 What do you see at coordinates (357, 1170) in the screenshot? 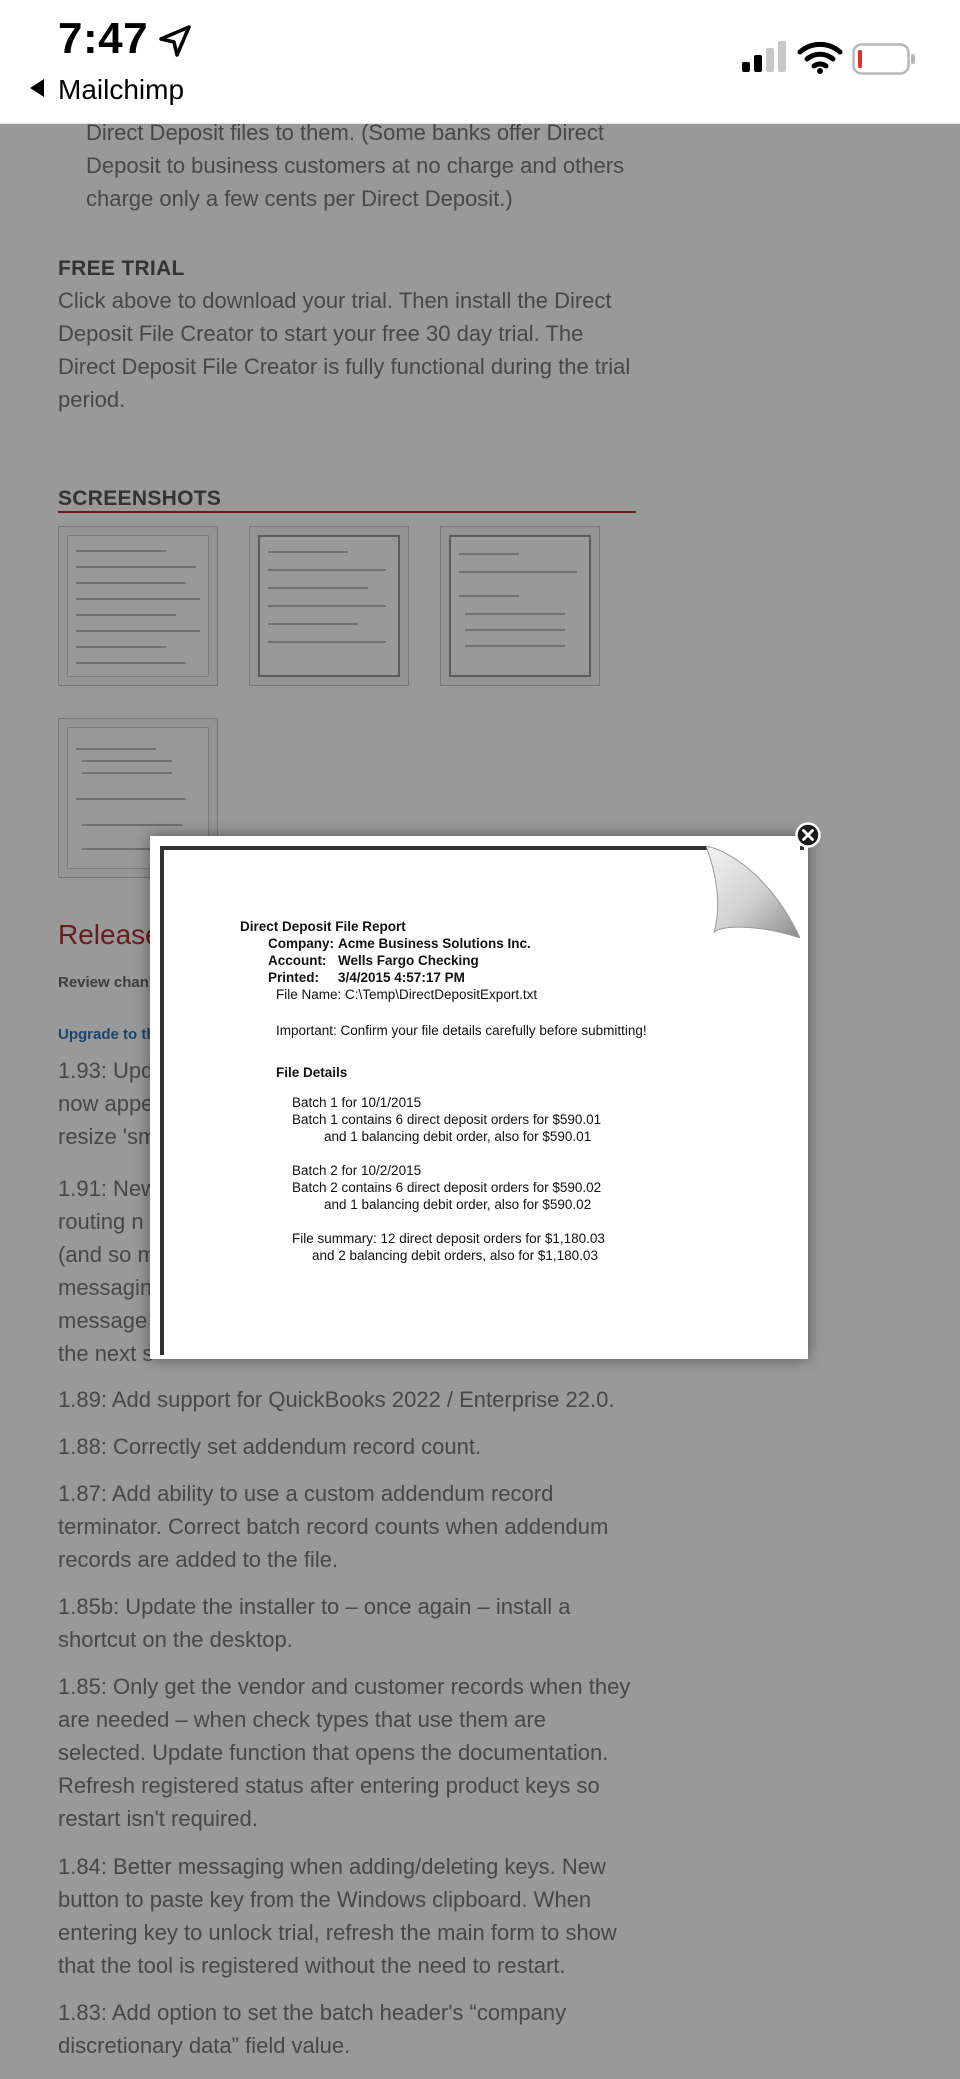
I see `batch-2-heading: Batch 2 for 10/2/2015` at bounding box center [357, 1170].